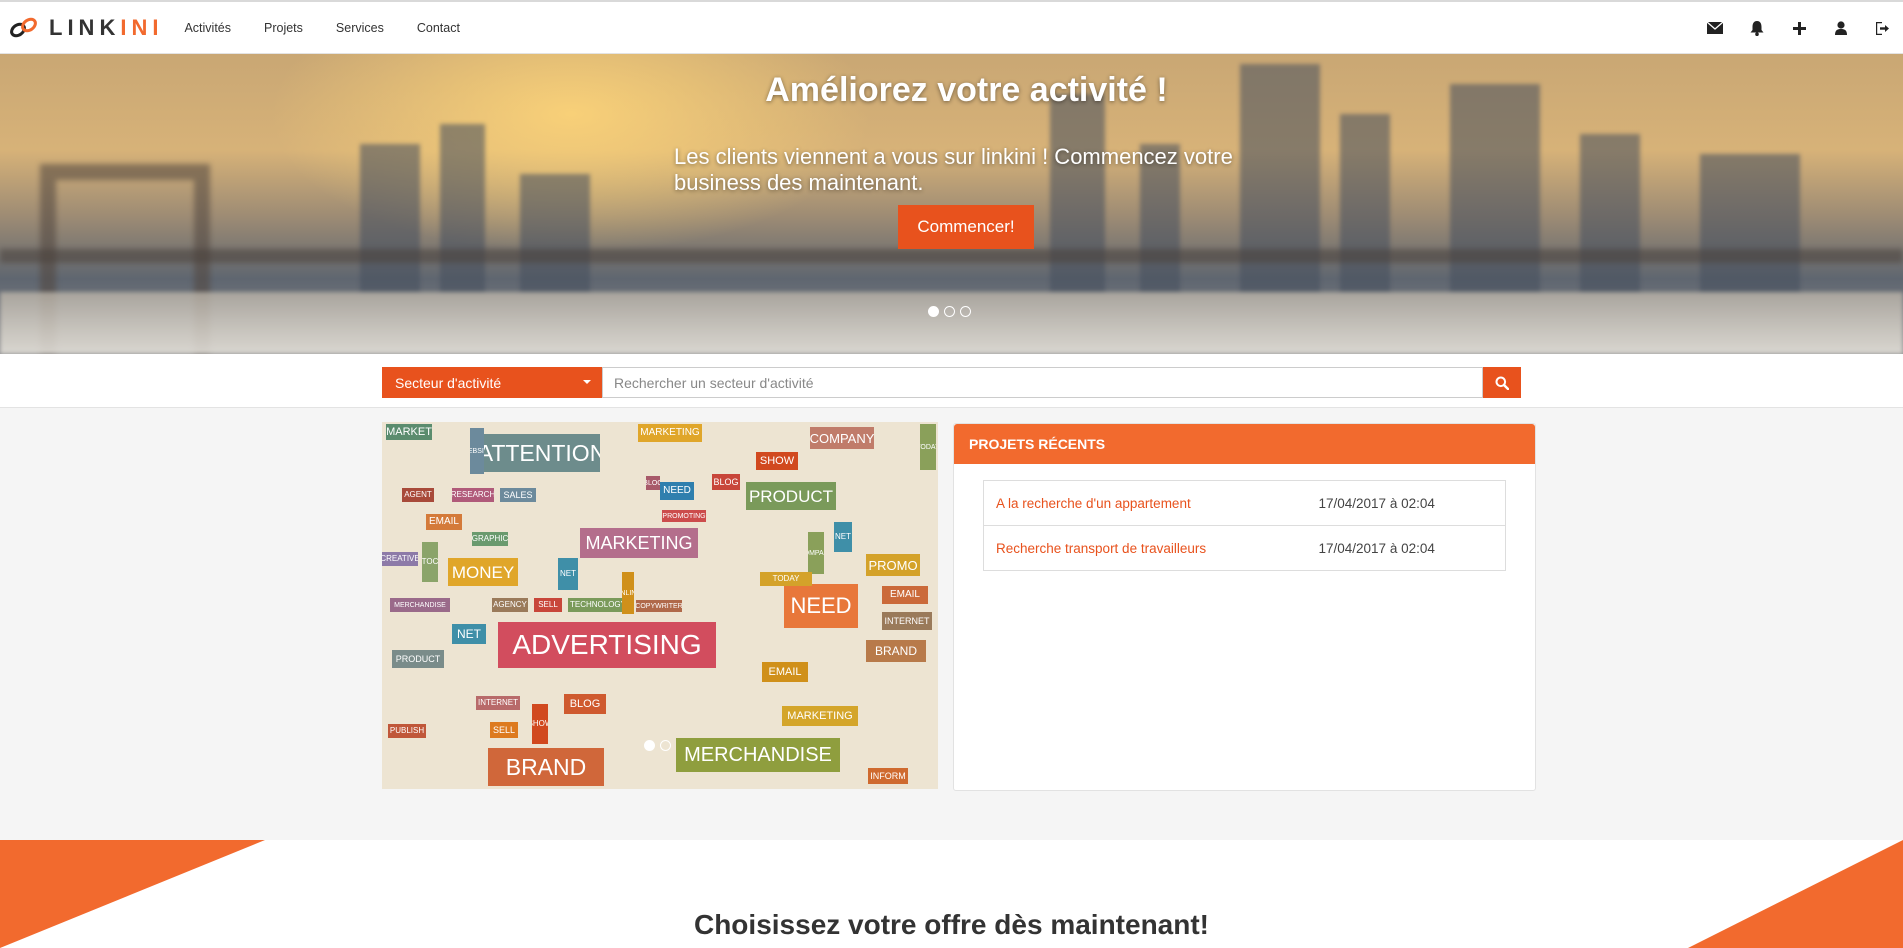 The width and height of the screenshot is (1903, 948). Describe the element at coordinates (1715, 28) in the screenshot. I see `envelope-icon` at that location.